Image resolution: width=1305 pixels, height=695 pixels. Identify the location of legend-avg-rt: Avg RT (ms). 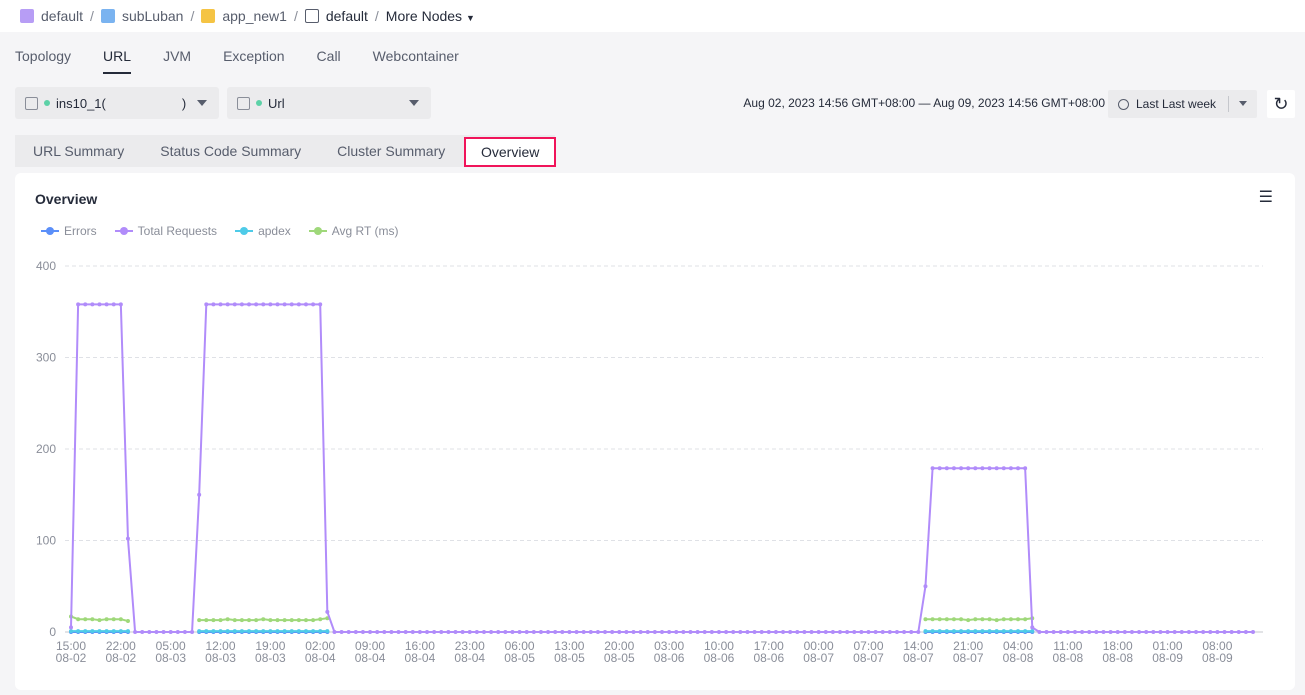
(353, 231).